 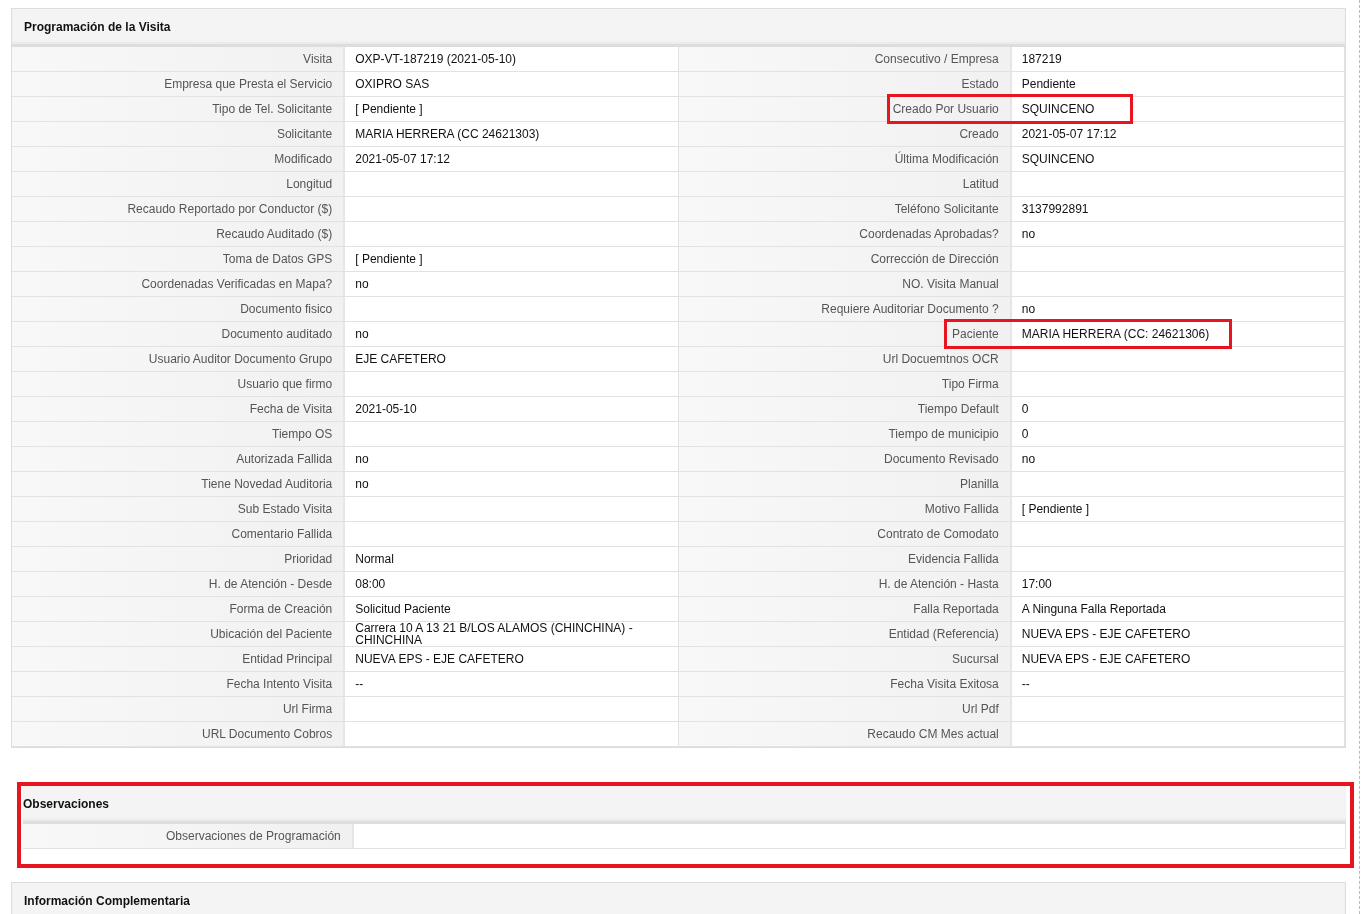 What do you see at coordinates (950, 284) in the screenshot?
I see `label-text: NO. Visita Manual` at bounding box center [950, 284].